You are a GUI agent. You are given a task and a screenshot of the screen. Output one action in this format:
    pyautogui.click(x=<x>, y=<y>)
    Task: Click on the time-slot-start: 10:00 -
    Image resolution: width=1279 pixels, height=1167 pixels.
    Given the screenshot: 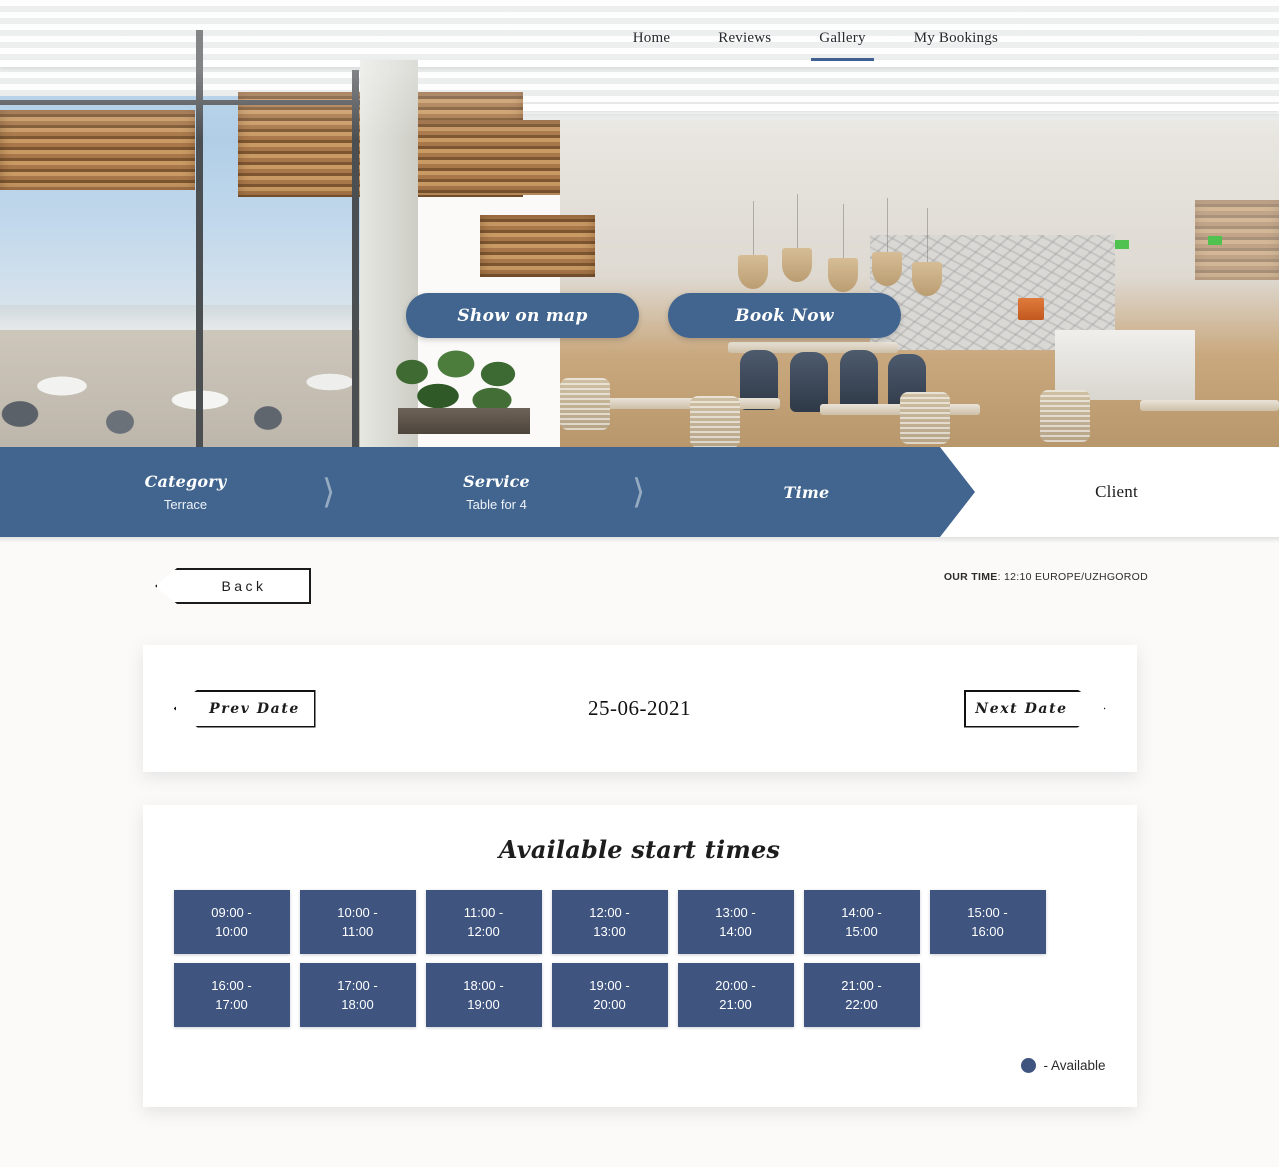 What is the action you would take?
    pyautogui.click(x=357, y=912)
    